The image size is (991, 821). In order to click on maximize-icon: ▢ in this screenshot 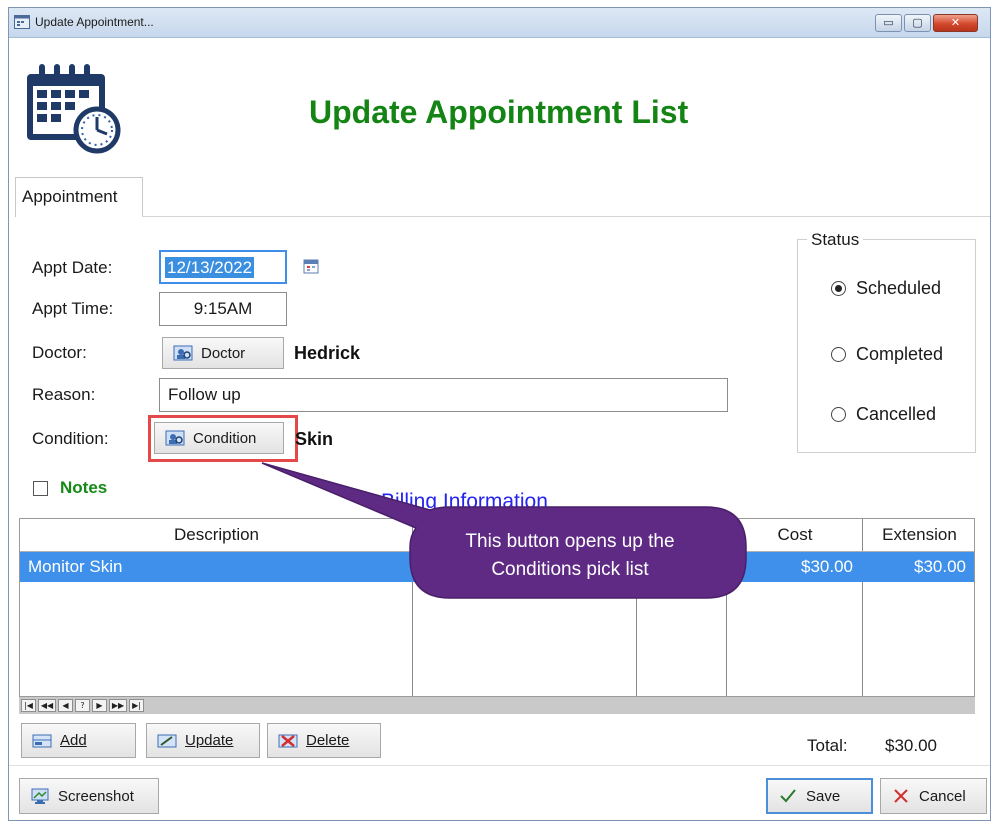, I will do `click(917, 22)`.